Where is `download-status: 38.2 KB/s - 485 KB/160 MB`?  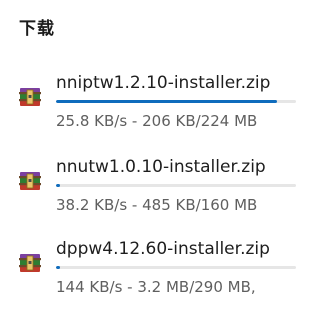
download-status: 38.2 KB/s - 485 KB/160 MB is located at coordinates (157, 205).